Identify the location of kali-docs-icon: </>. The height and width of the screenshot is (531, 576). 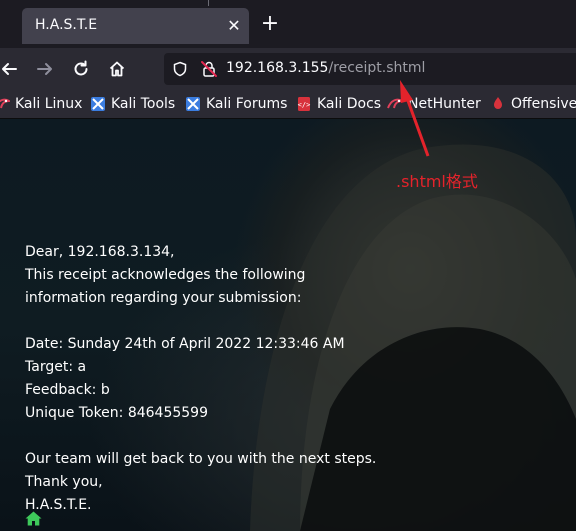
(304, 104).